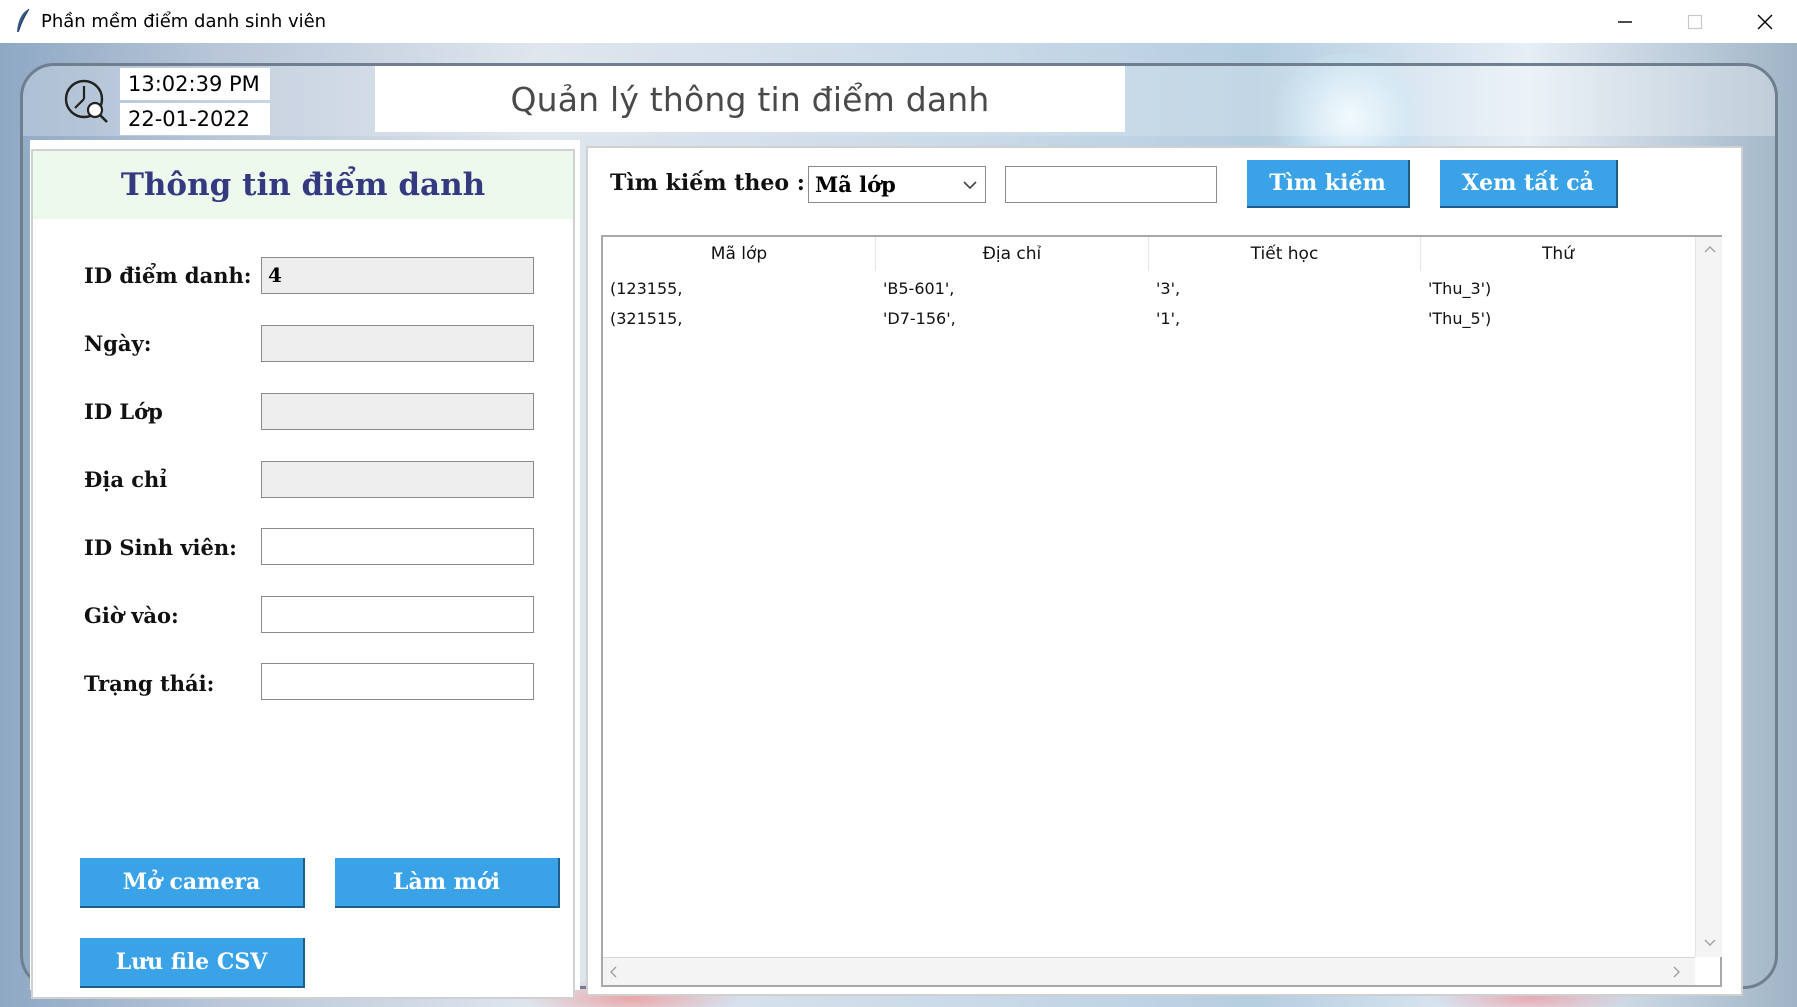 Image resolution: width=1797 pixels, height=1007 pixels. What do you see at coordinates (160, 547) in the screenshot?
I see `student-id-label: ID Sinh viên:` at bounding box center [160, 547].